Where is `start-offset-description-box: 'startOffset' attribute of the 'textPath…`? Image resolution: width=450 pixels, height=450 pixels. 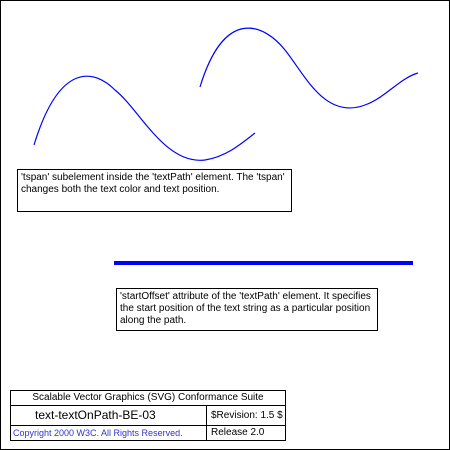
start-offset-description-box: 'startOffset' attribute of the 'textPath… is located at coordinates (247, 309).